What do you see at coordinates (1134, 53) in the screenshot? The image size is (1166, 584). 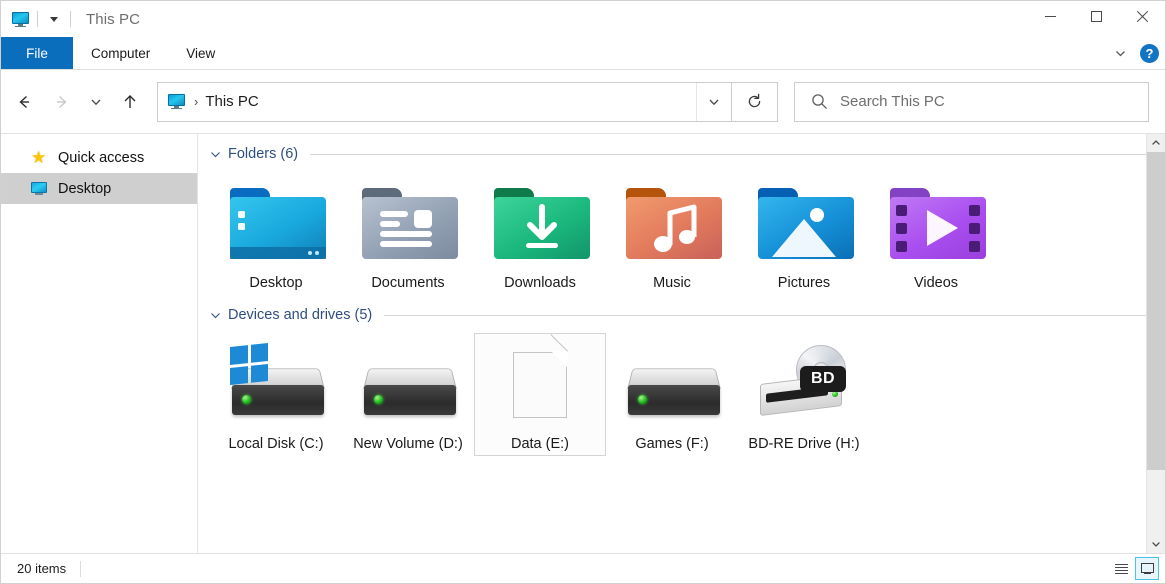 I see `ribbon-right-controls: ?` at bounding box center [1134, 53].